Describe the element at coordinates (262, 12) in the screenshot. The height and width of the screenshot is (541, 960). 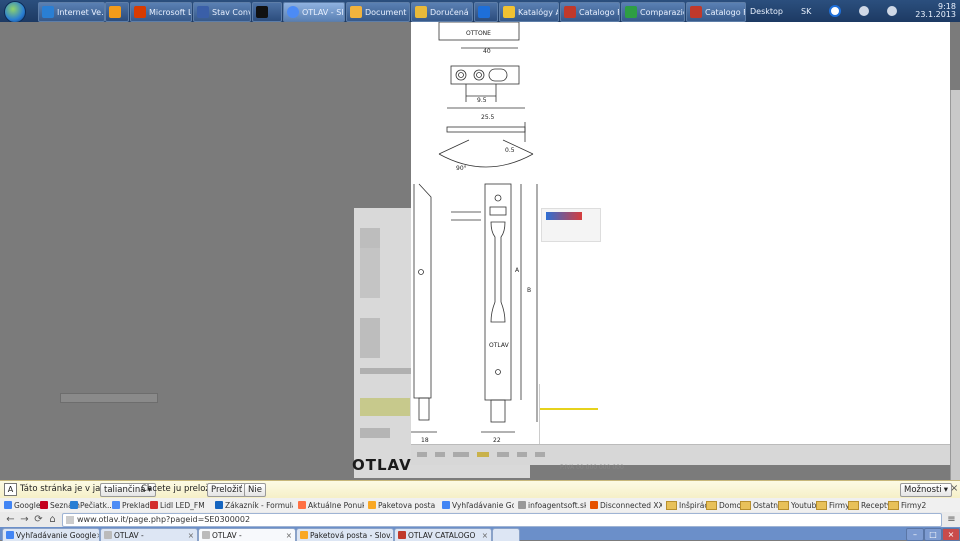
I see `terminal-icon` at that location.